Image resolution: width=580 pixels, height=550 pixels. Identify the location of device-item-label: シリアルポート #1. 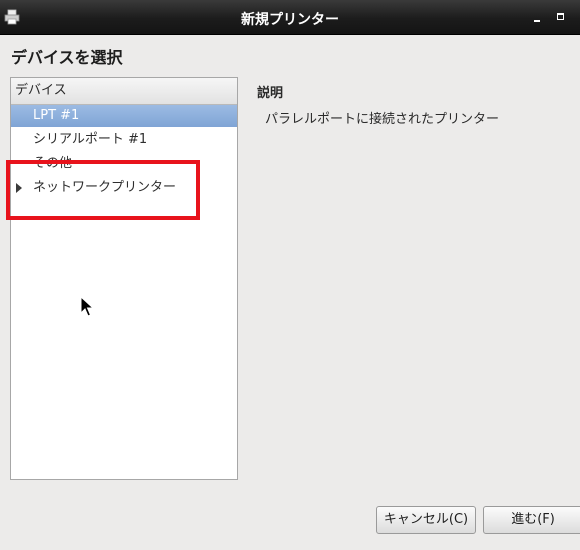
(90, 139).